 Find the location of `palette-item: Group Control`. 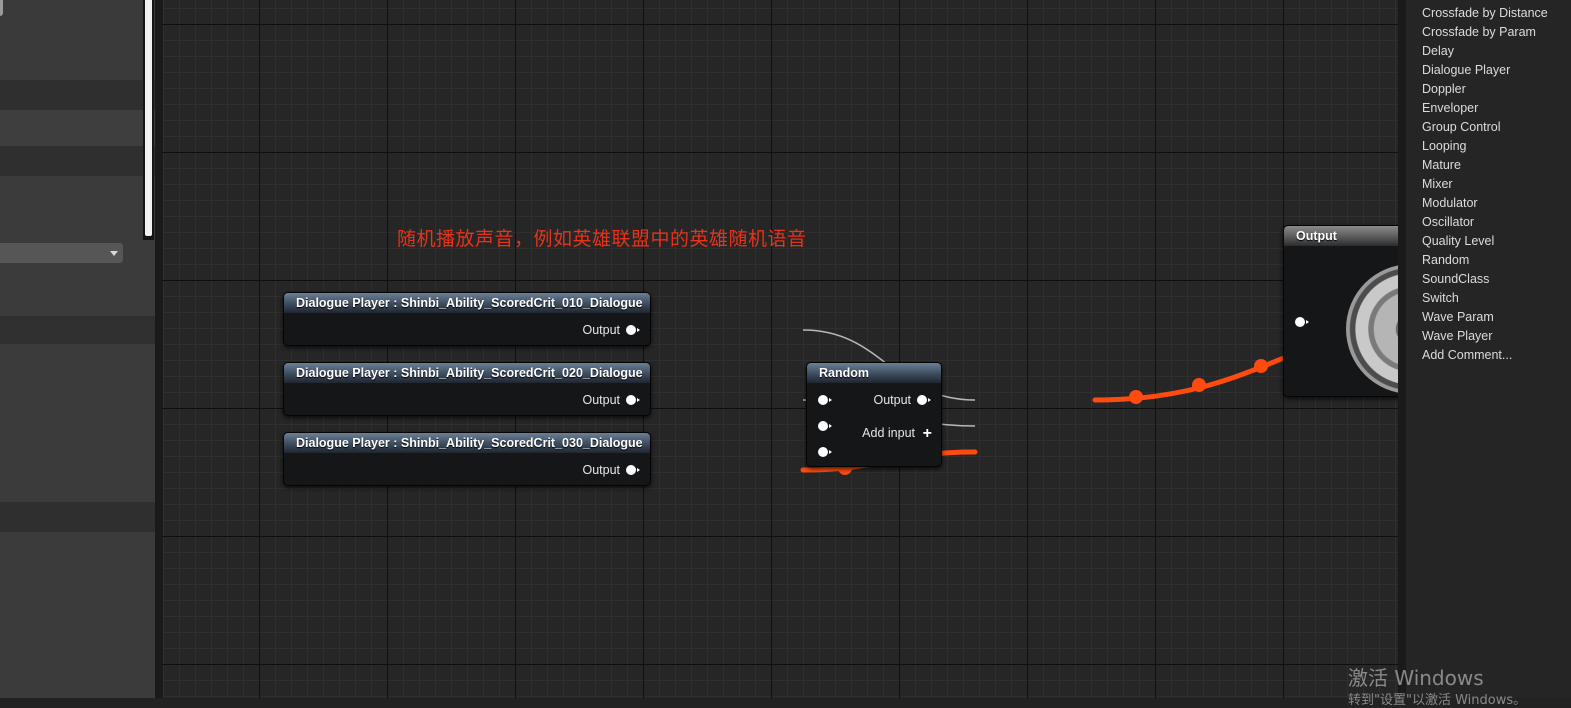

palette-item: Group Control is located at coordinates (1461, 127).